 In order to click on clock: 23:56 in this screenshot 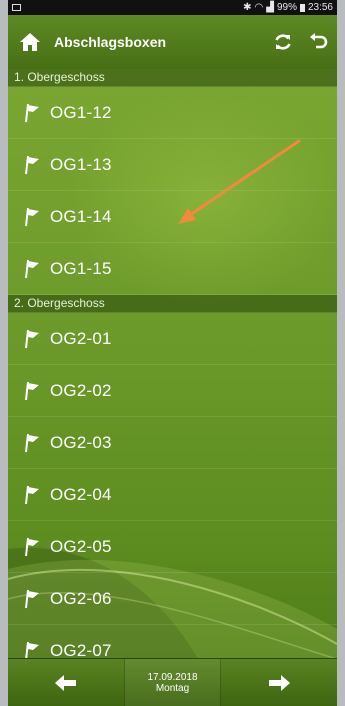, I will do `click(320, 7)`.